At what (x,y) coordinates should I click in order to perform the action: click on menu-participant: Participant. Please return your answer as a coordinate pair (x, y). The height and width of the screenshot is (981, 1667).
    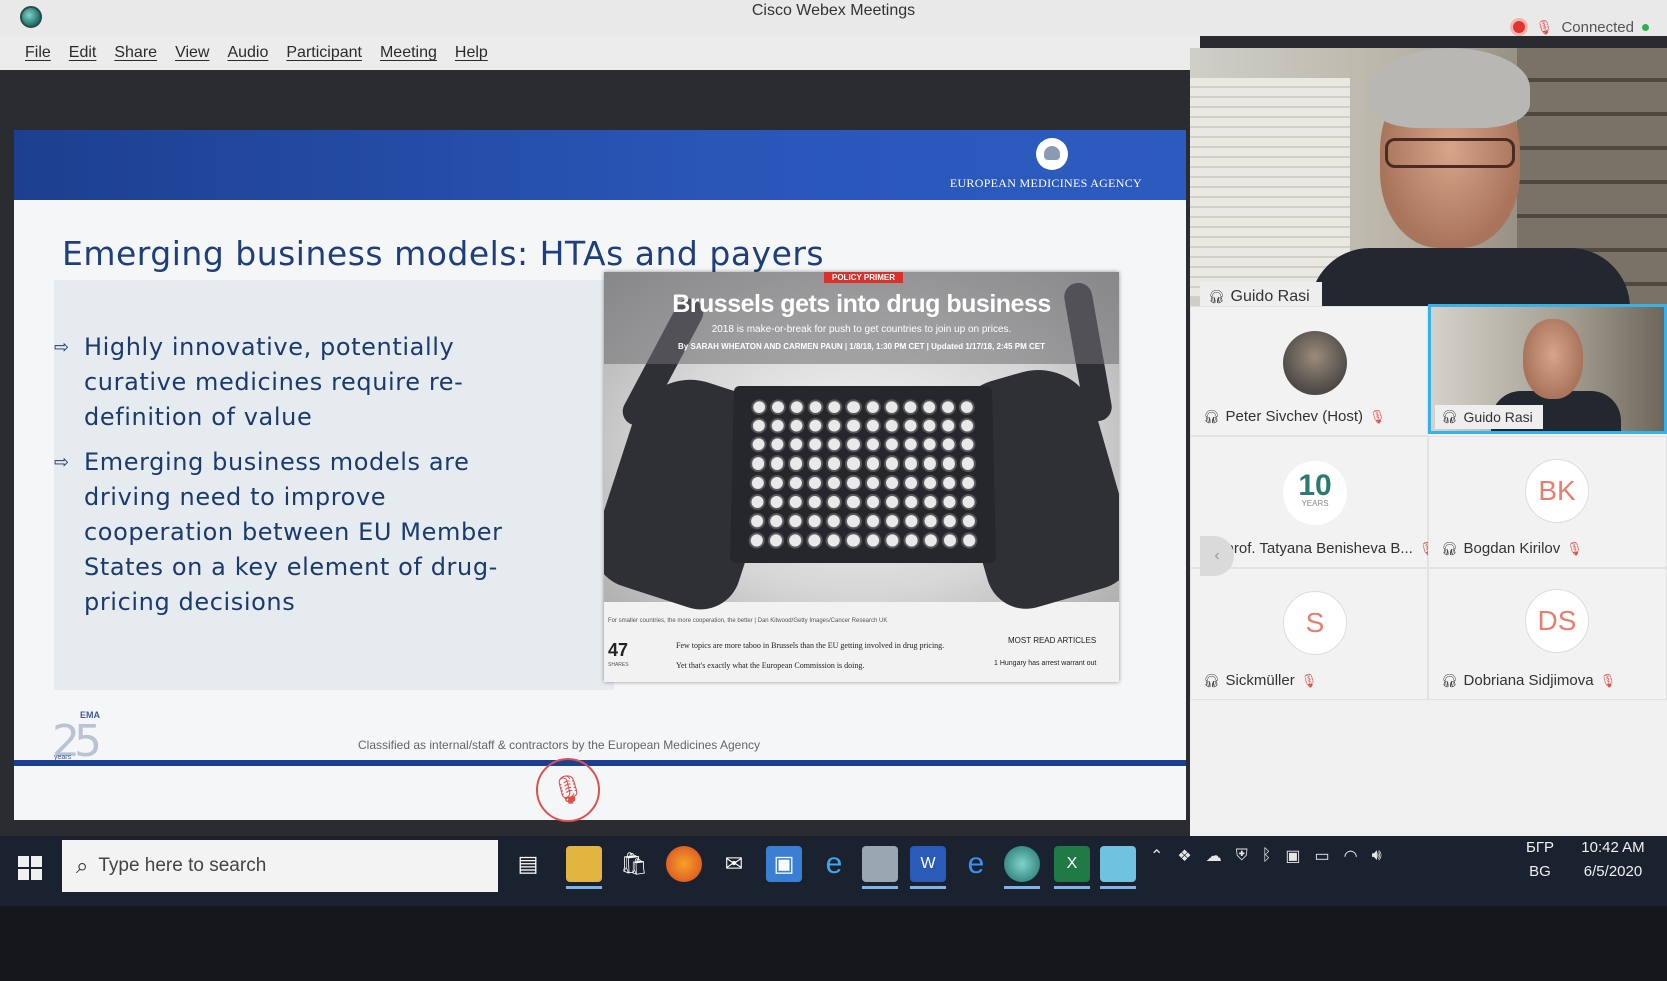
    Looking at the image, I should click on (324, 53).